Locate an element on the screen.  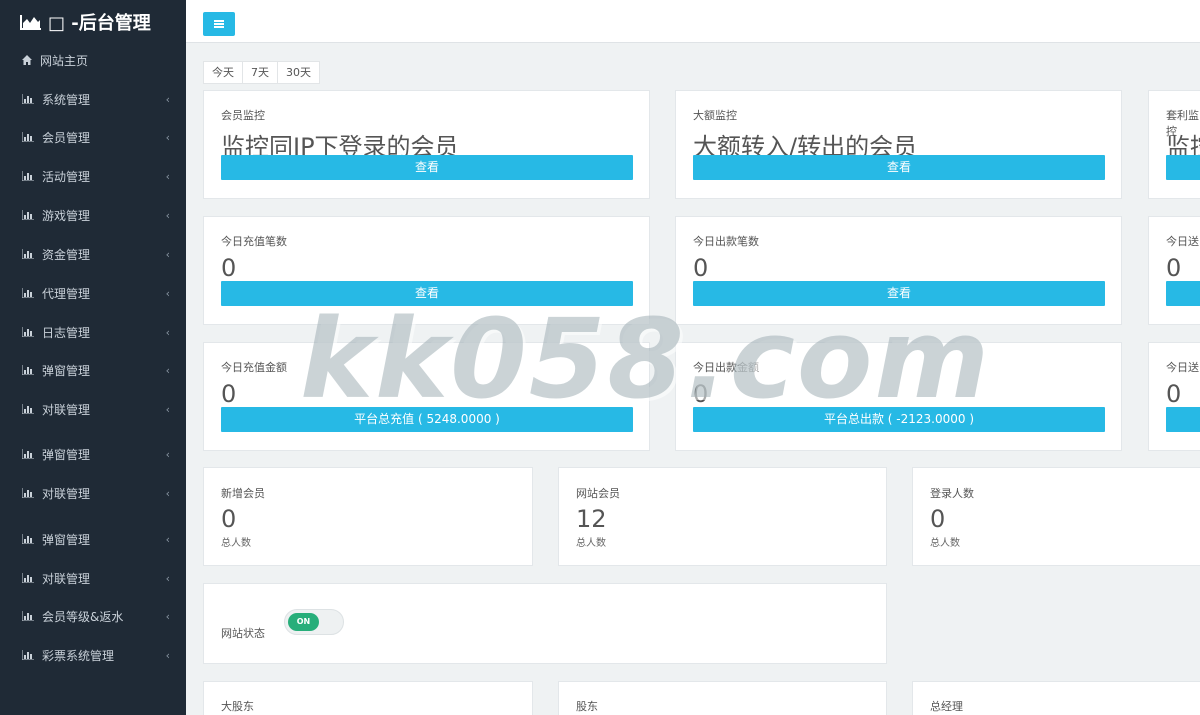
card-label: 网站状态 is located at coordinates (243, 633).